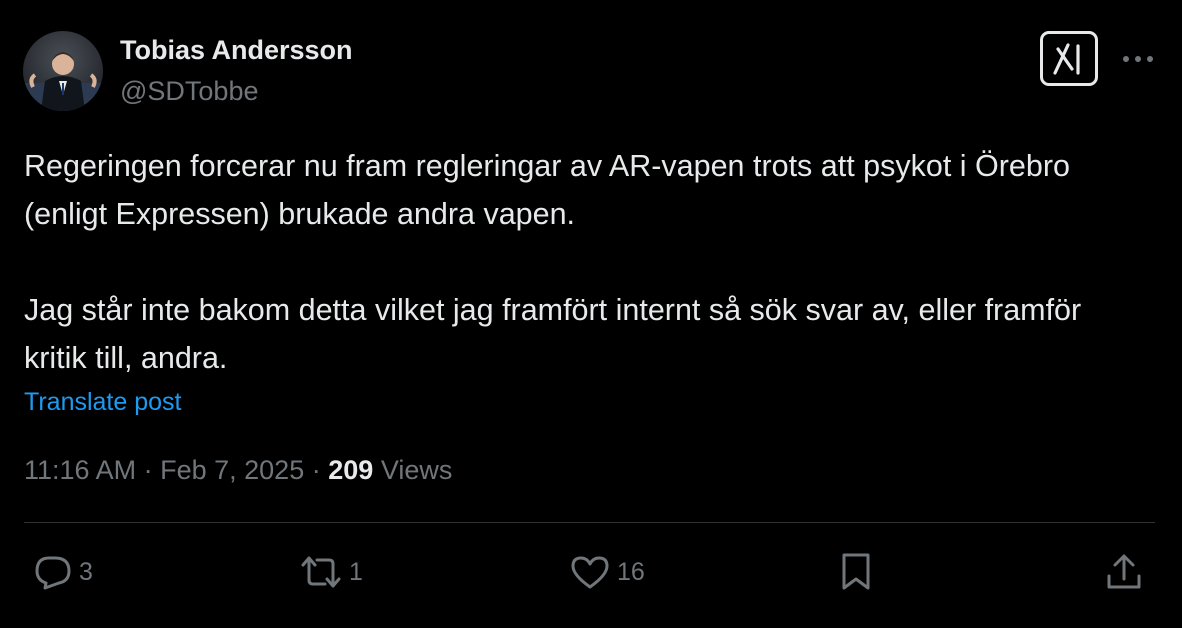 The width and height of the screenshot is (1182, 628). What do you see at coordinates (356, 571) in the screenshot?
I see `repost-count: 1` at bounding box center [356, 571].